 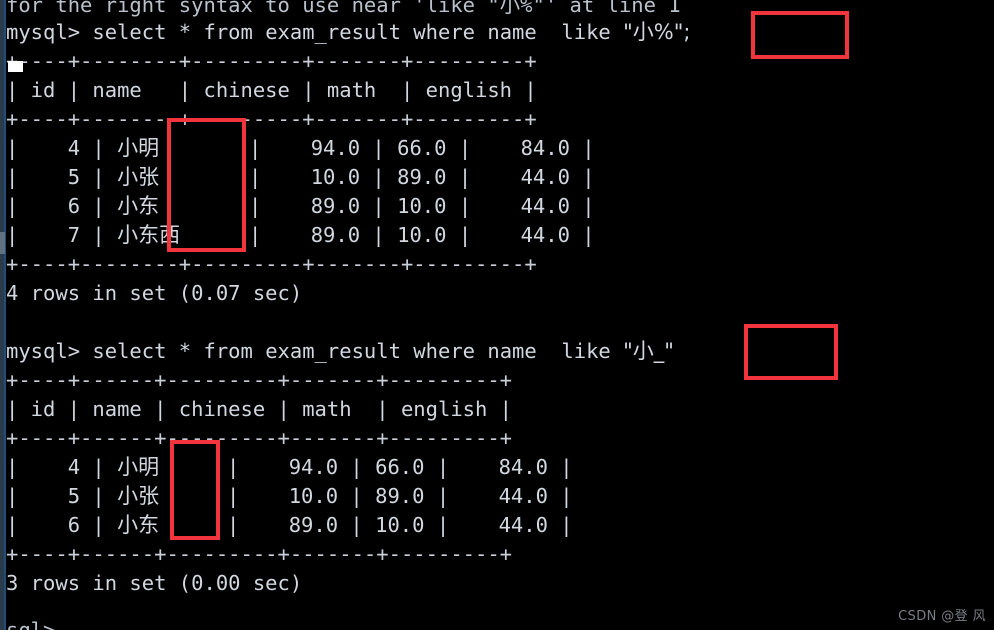 I want to click on table2-header-cells: | id | name | chinese | math | english |, so click(x=259, y=409).